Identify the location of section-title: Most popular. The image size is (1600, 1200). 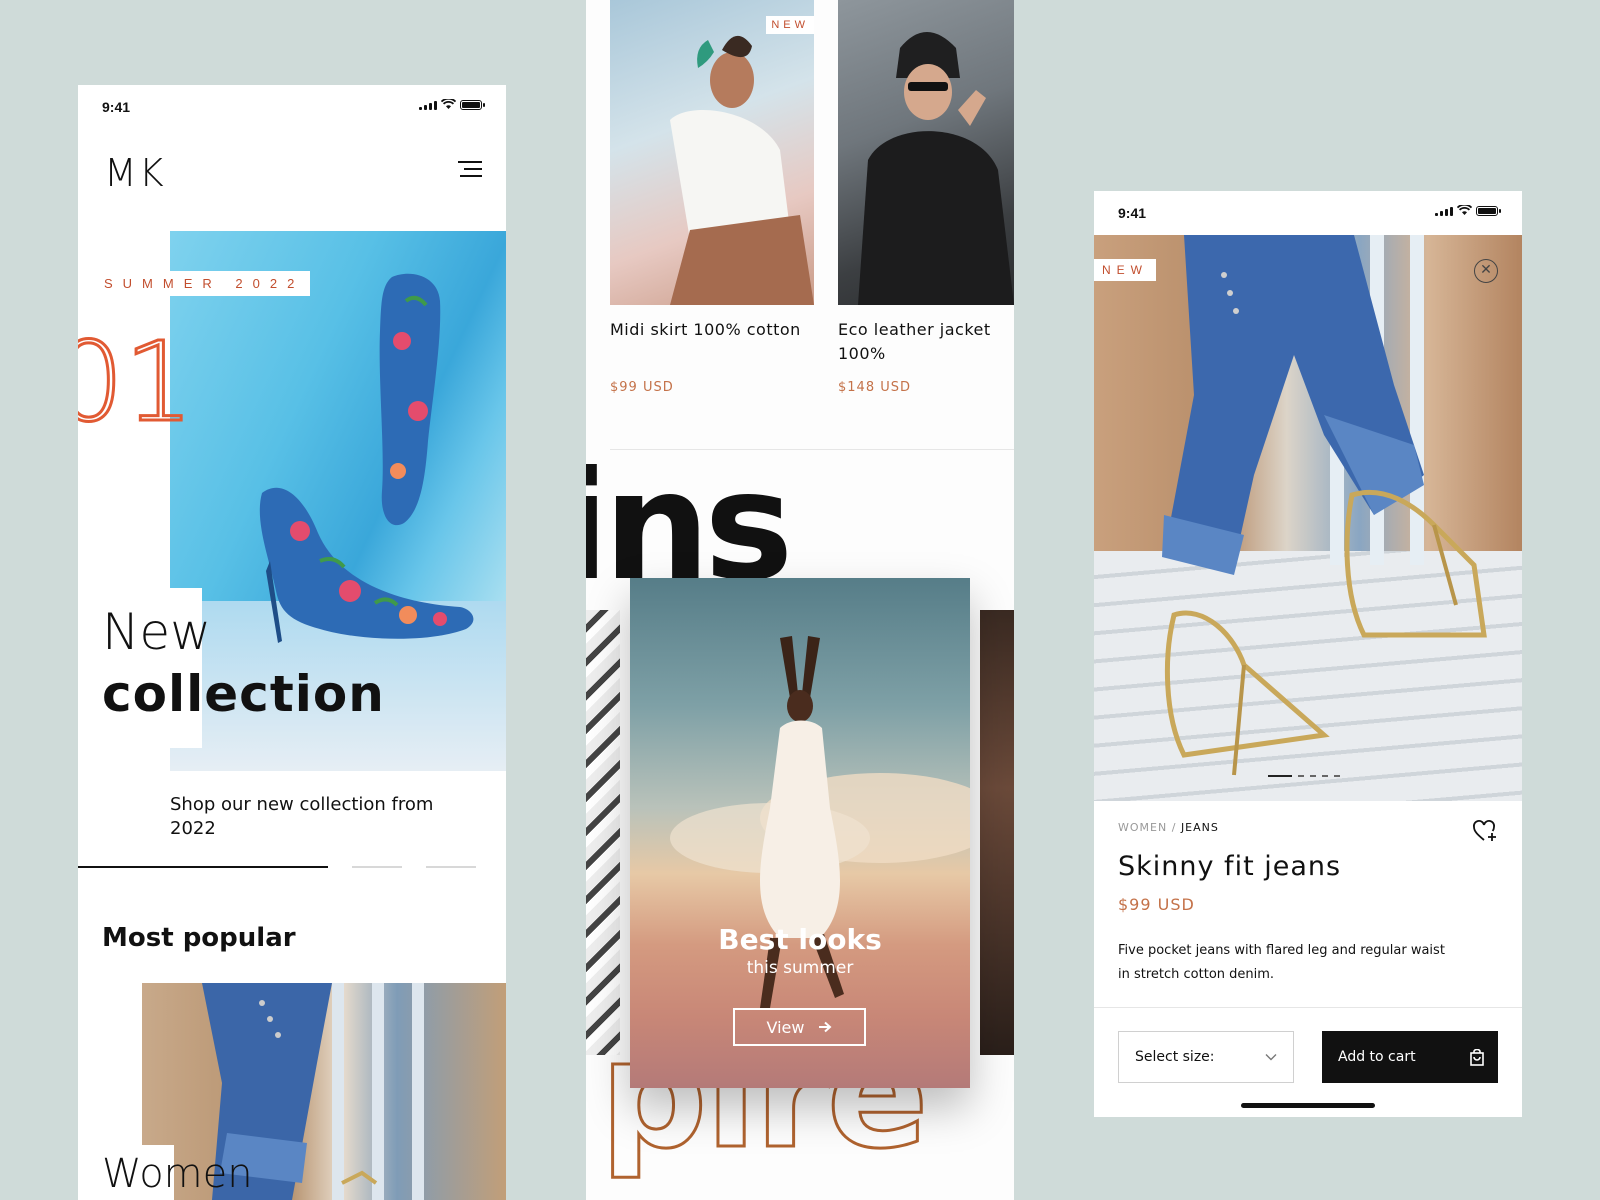
(199, 938).